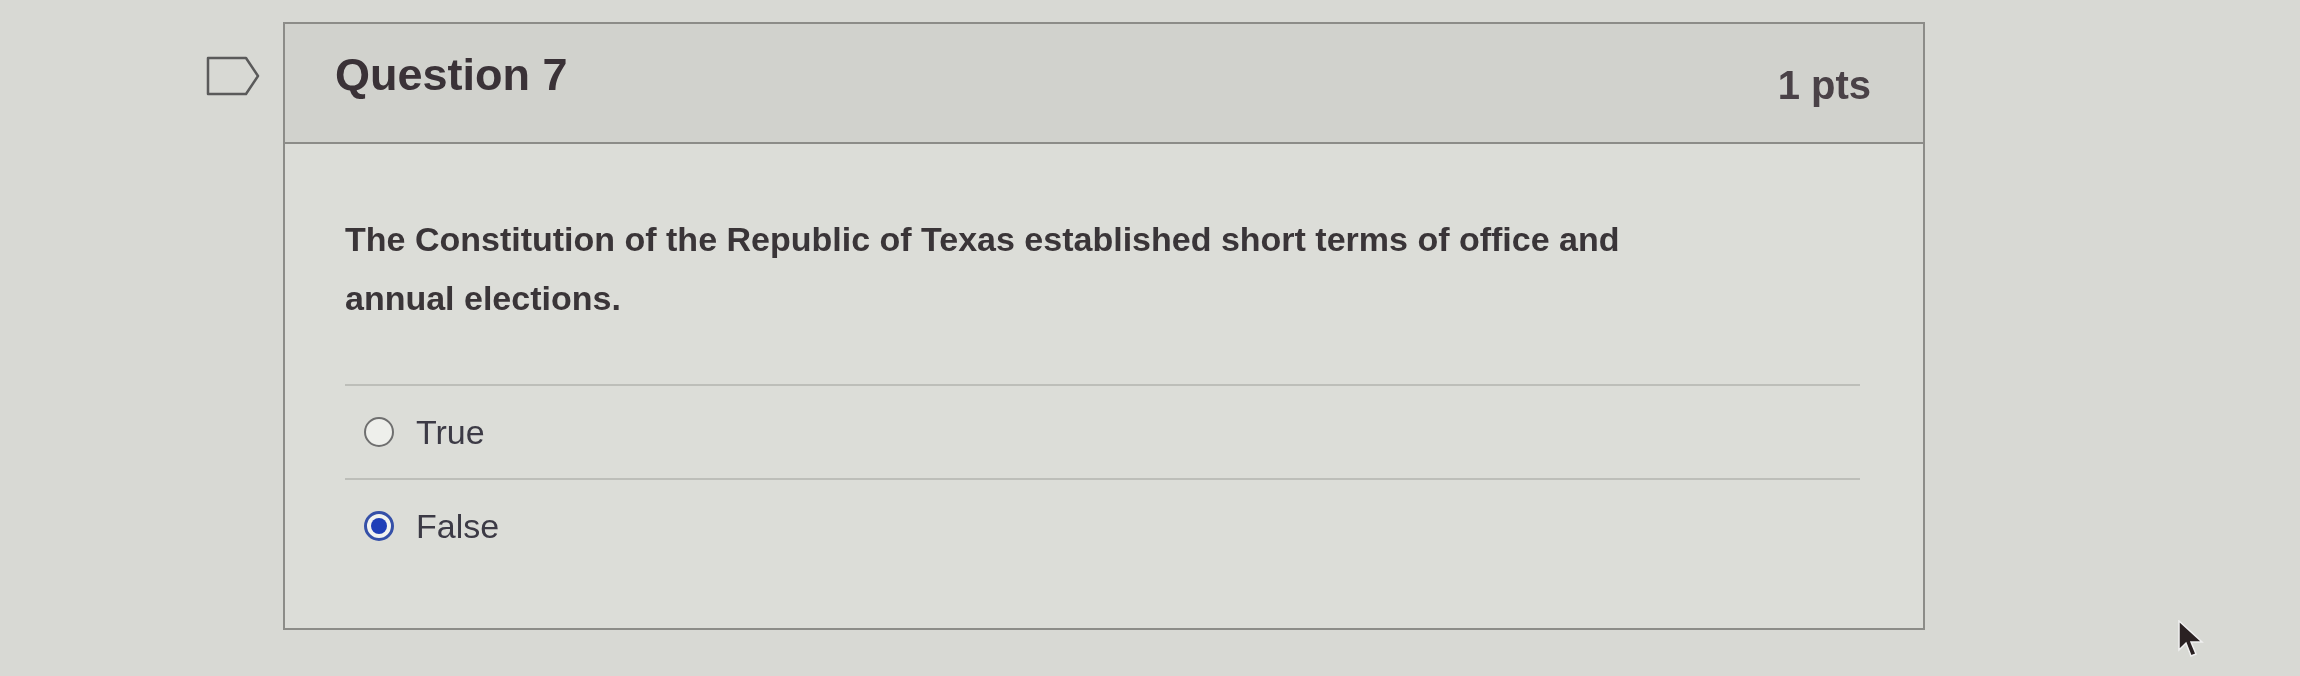 This screenshot has height=676, width=2300. Describe the element at coordinates (451, 75) in the screenshot. I see `question-title: Question 7` at that location.